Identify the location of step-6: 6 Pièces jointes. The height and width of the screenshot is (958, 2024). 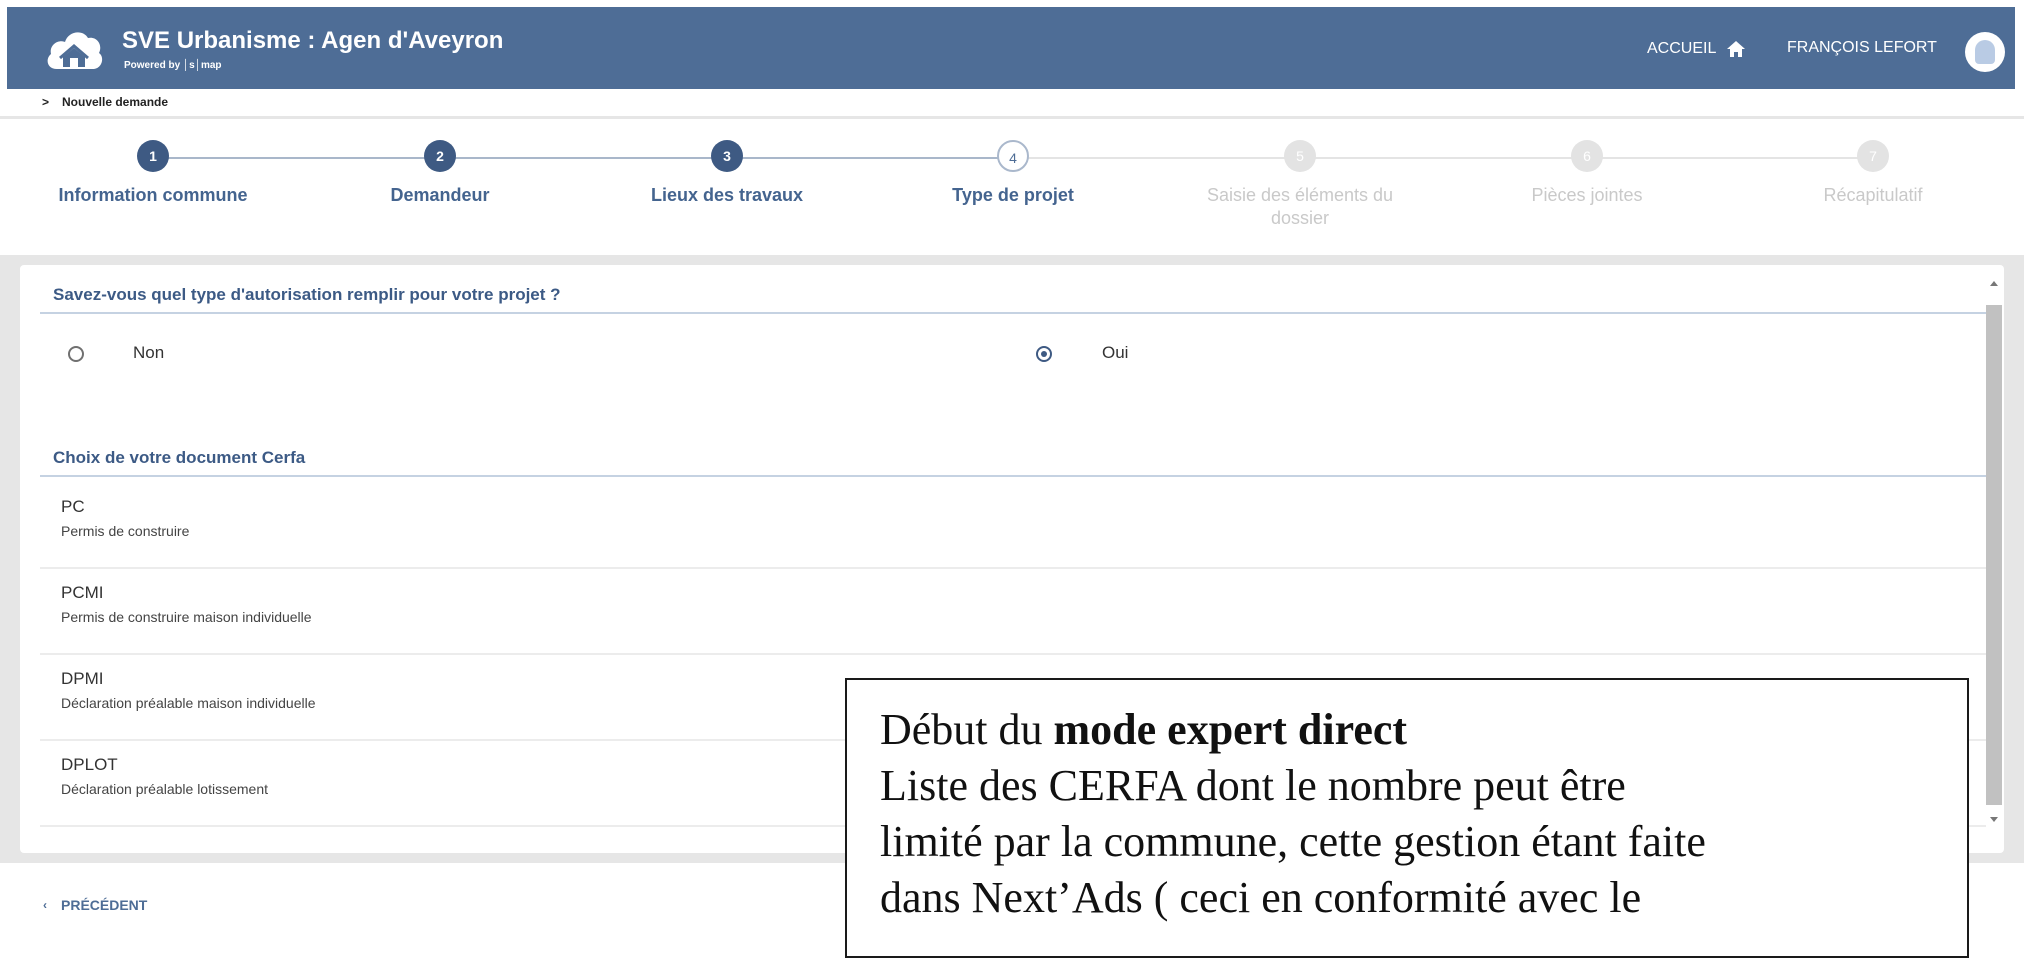
(1587, 173).